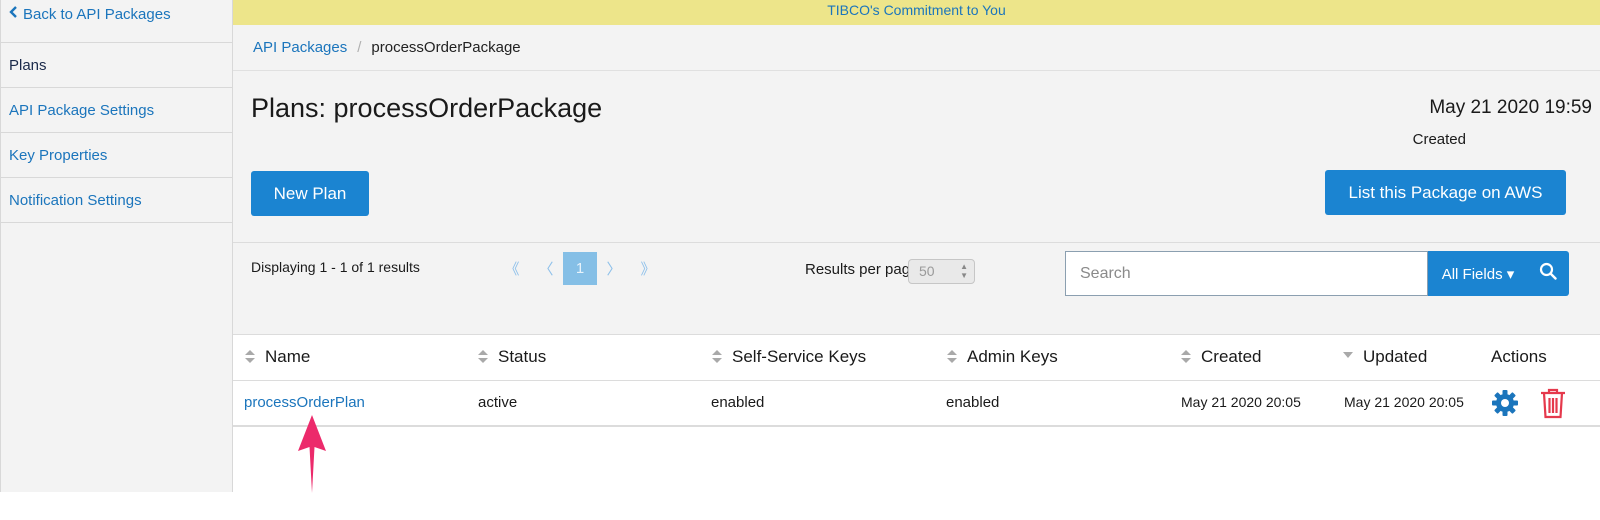 The width and height of the screenshot is (1600, 520). I want to click on search-button, so click(1547, 273).